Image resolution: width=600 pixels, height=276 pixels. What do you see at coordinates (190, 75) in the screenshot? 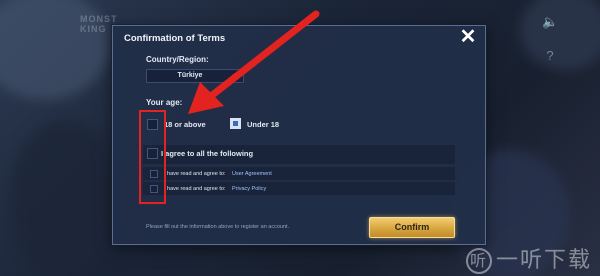
I see `country-region-value: Türkiye` at bounding box center [190, 75].